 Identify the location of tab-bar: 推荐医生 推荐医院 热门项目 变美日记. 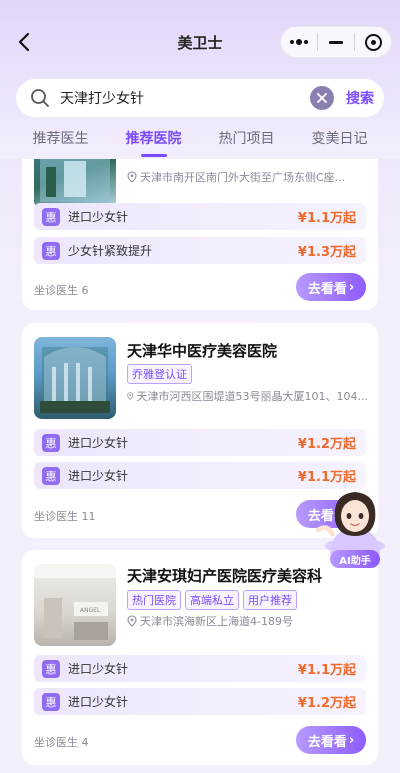
(200, 142).